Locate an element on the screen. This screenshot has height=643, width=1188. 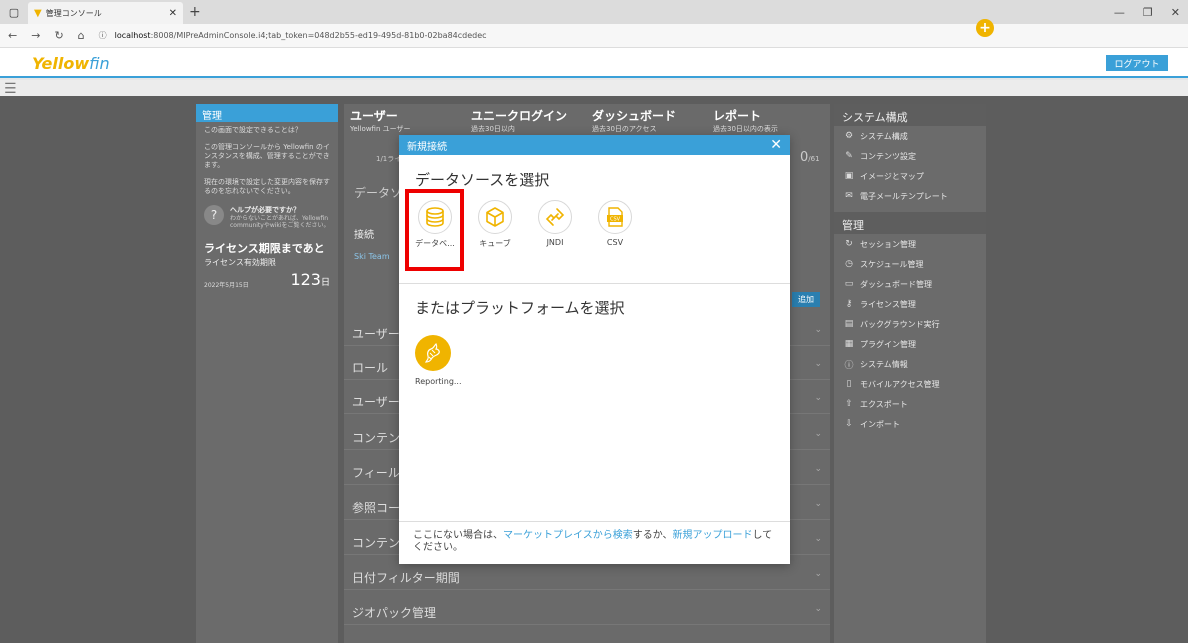
tab-actions-icon: ▢ is located at coordinates (14, 12).